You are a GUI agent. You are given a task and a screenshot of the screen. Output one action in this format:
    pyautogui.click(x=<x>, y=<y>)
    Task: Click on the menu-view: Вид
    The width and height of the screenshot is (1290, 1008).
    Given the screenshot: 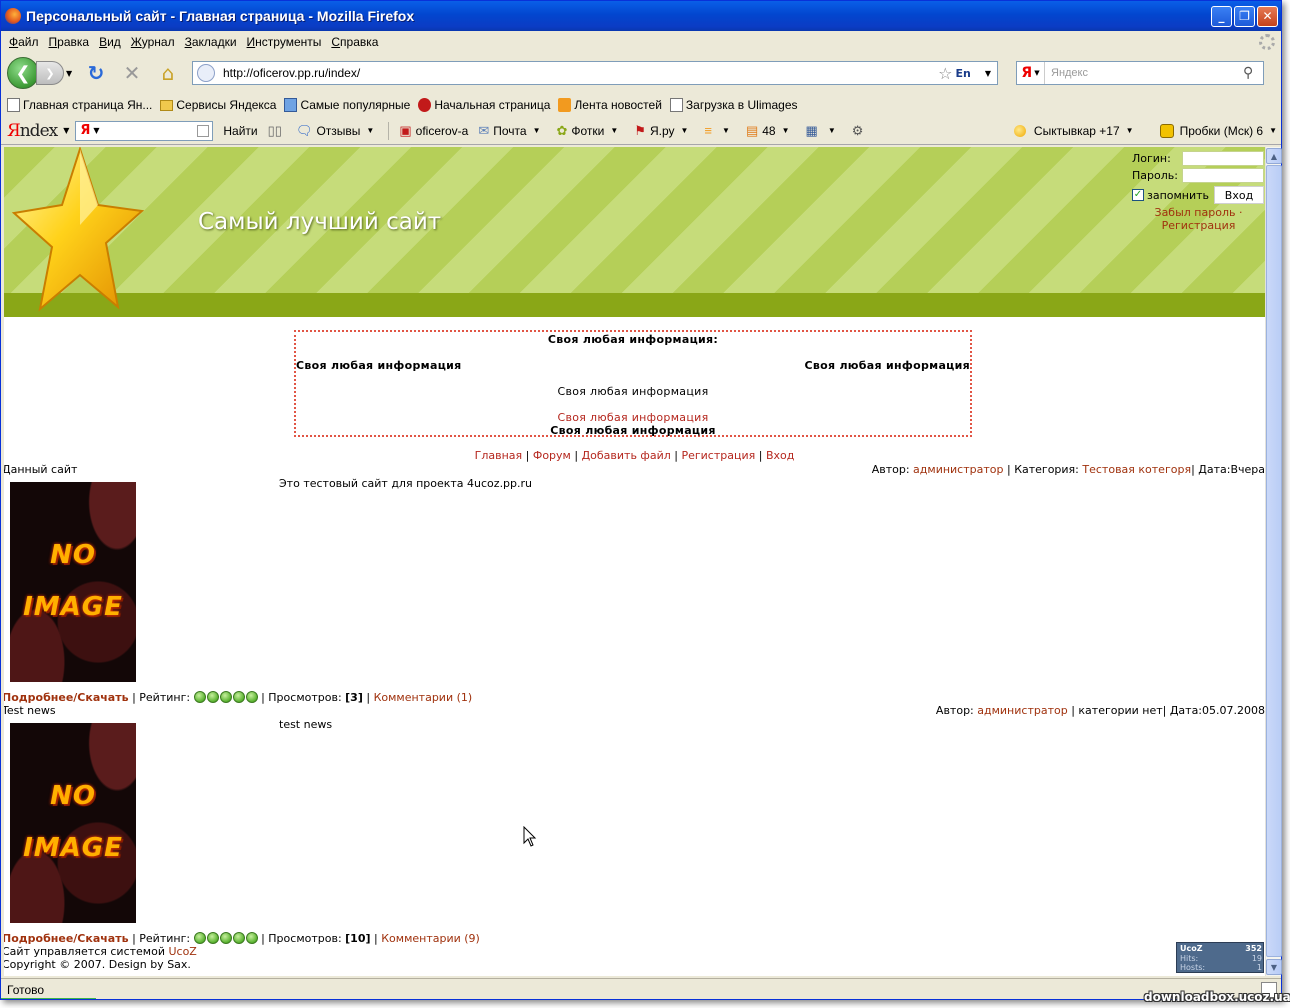 What is the action you would take?
    pyautogui.click(x=111, y=42)
    